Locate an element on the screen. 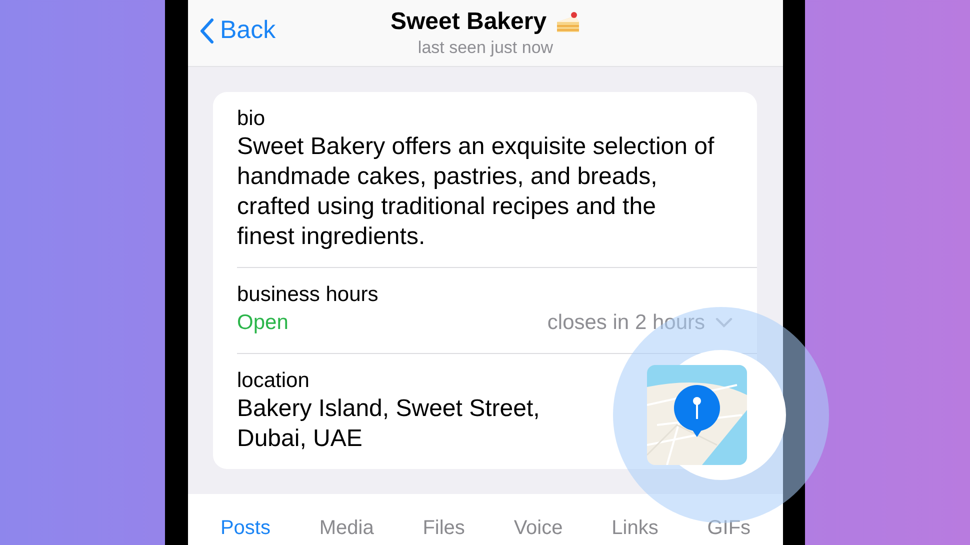  field-label: location is located at coordinates (273, 381).